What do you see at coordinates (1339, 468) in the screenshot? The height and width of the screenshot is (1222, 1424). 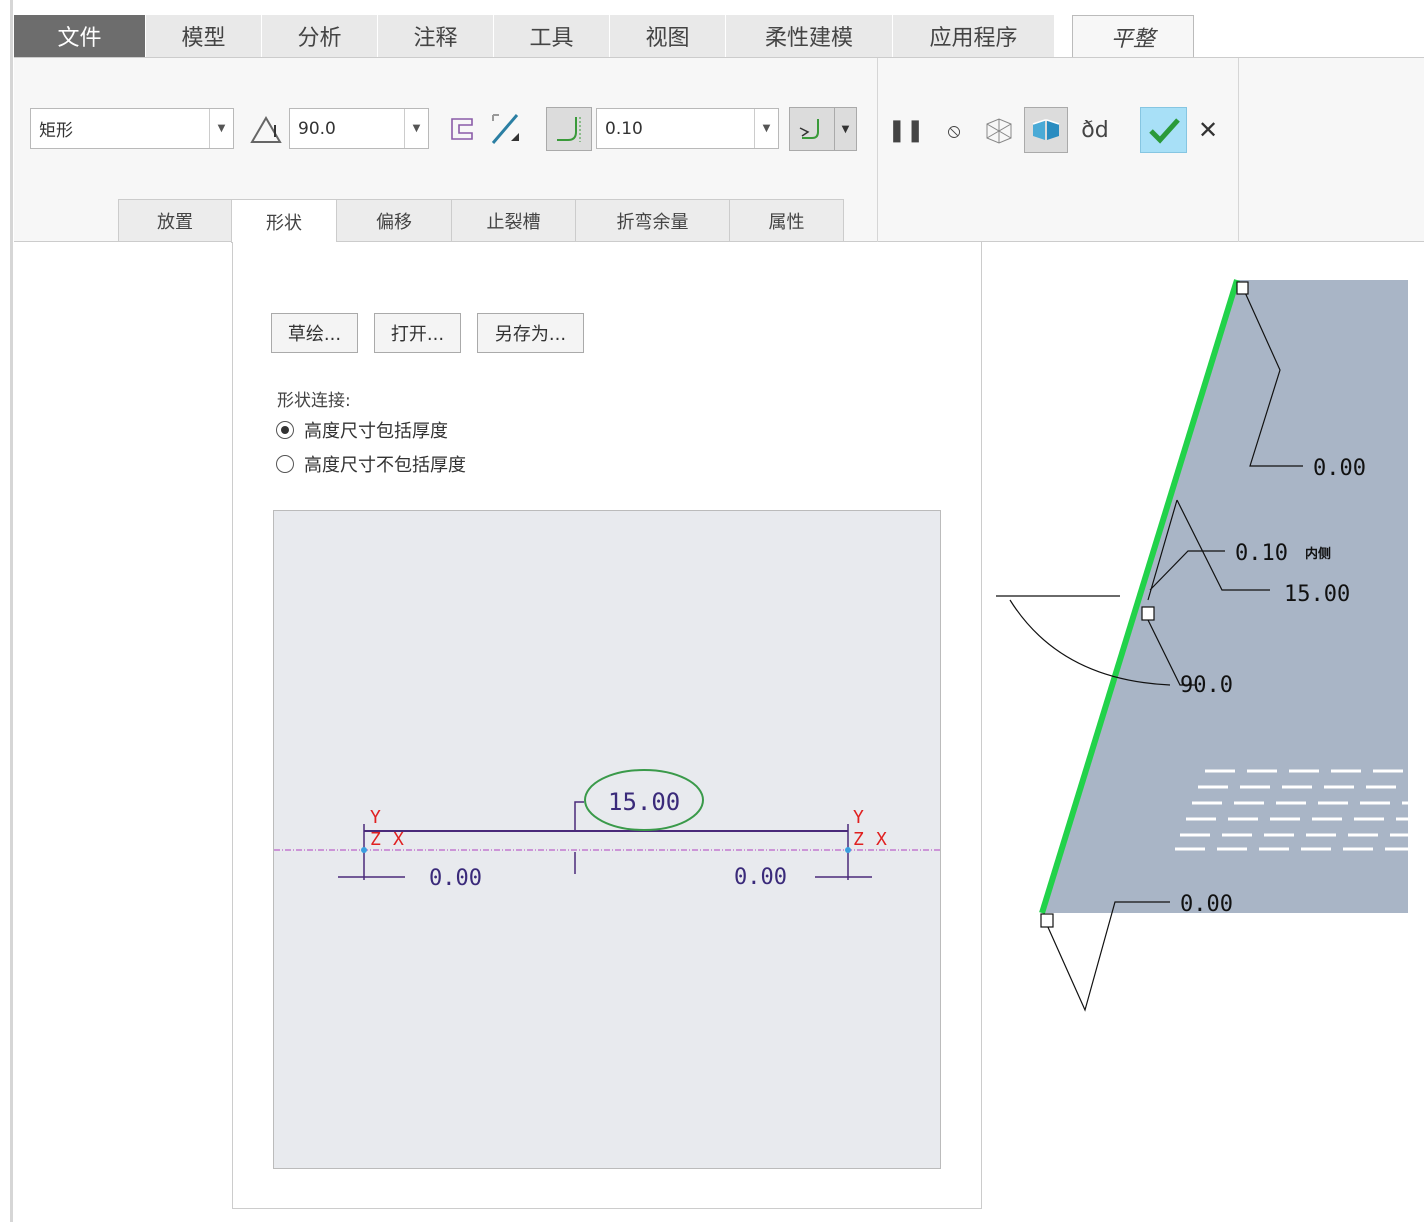 I see `top-offset-dim: 0.00` at bounding box center [1339, 468].